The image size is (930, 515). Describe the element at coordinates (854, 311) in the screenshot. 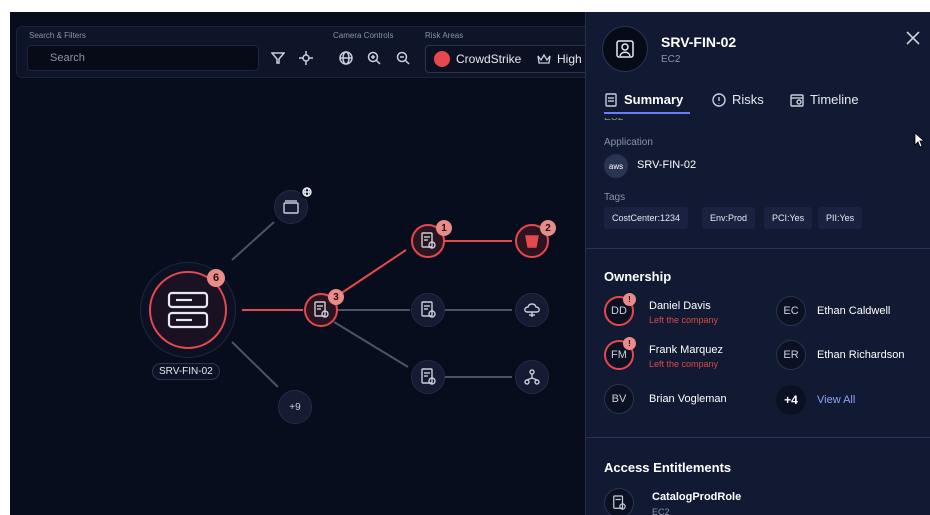

I see `owner-name: Ethan Caldwell` at that location.